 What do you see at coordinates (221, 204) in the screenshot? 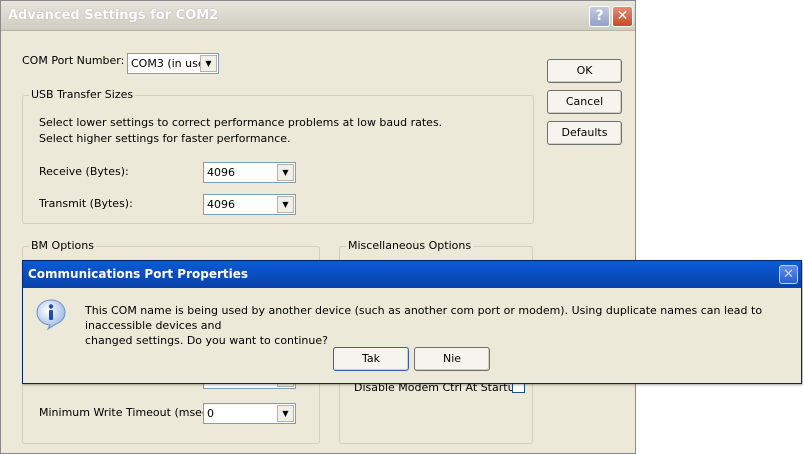
I see `transmit-value: 4096` at bounding box center [221, 204].